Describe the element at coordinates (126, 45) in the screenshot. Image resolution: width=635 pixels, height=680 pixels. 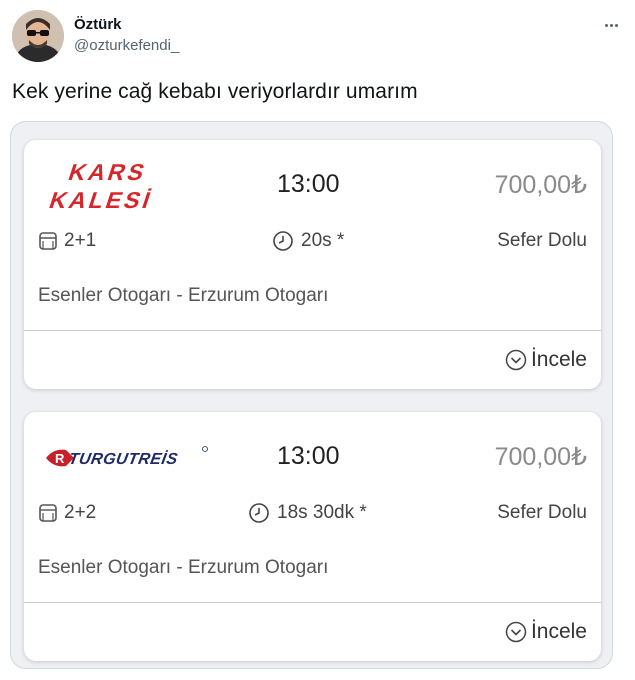
I see `author-handle: @ozturkefendi_` at that location.